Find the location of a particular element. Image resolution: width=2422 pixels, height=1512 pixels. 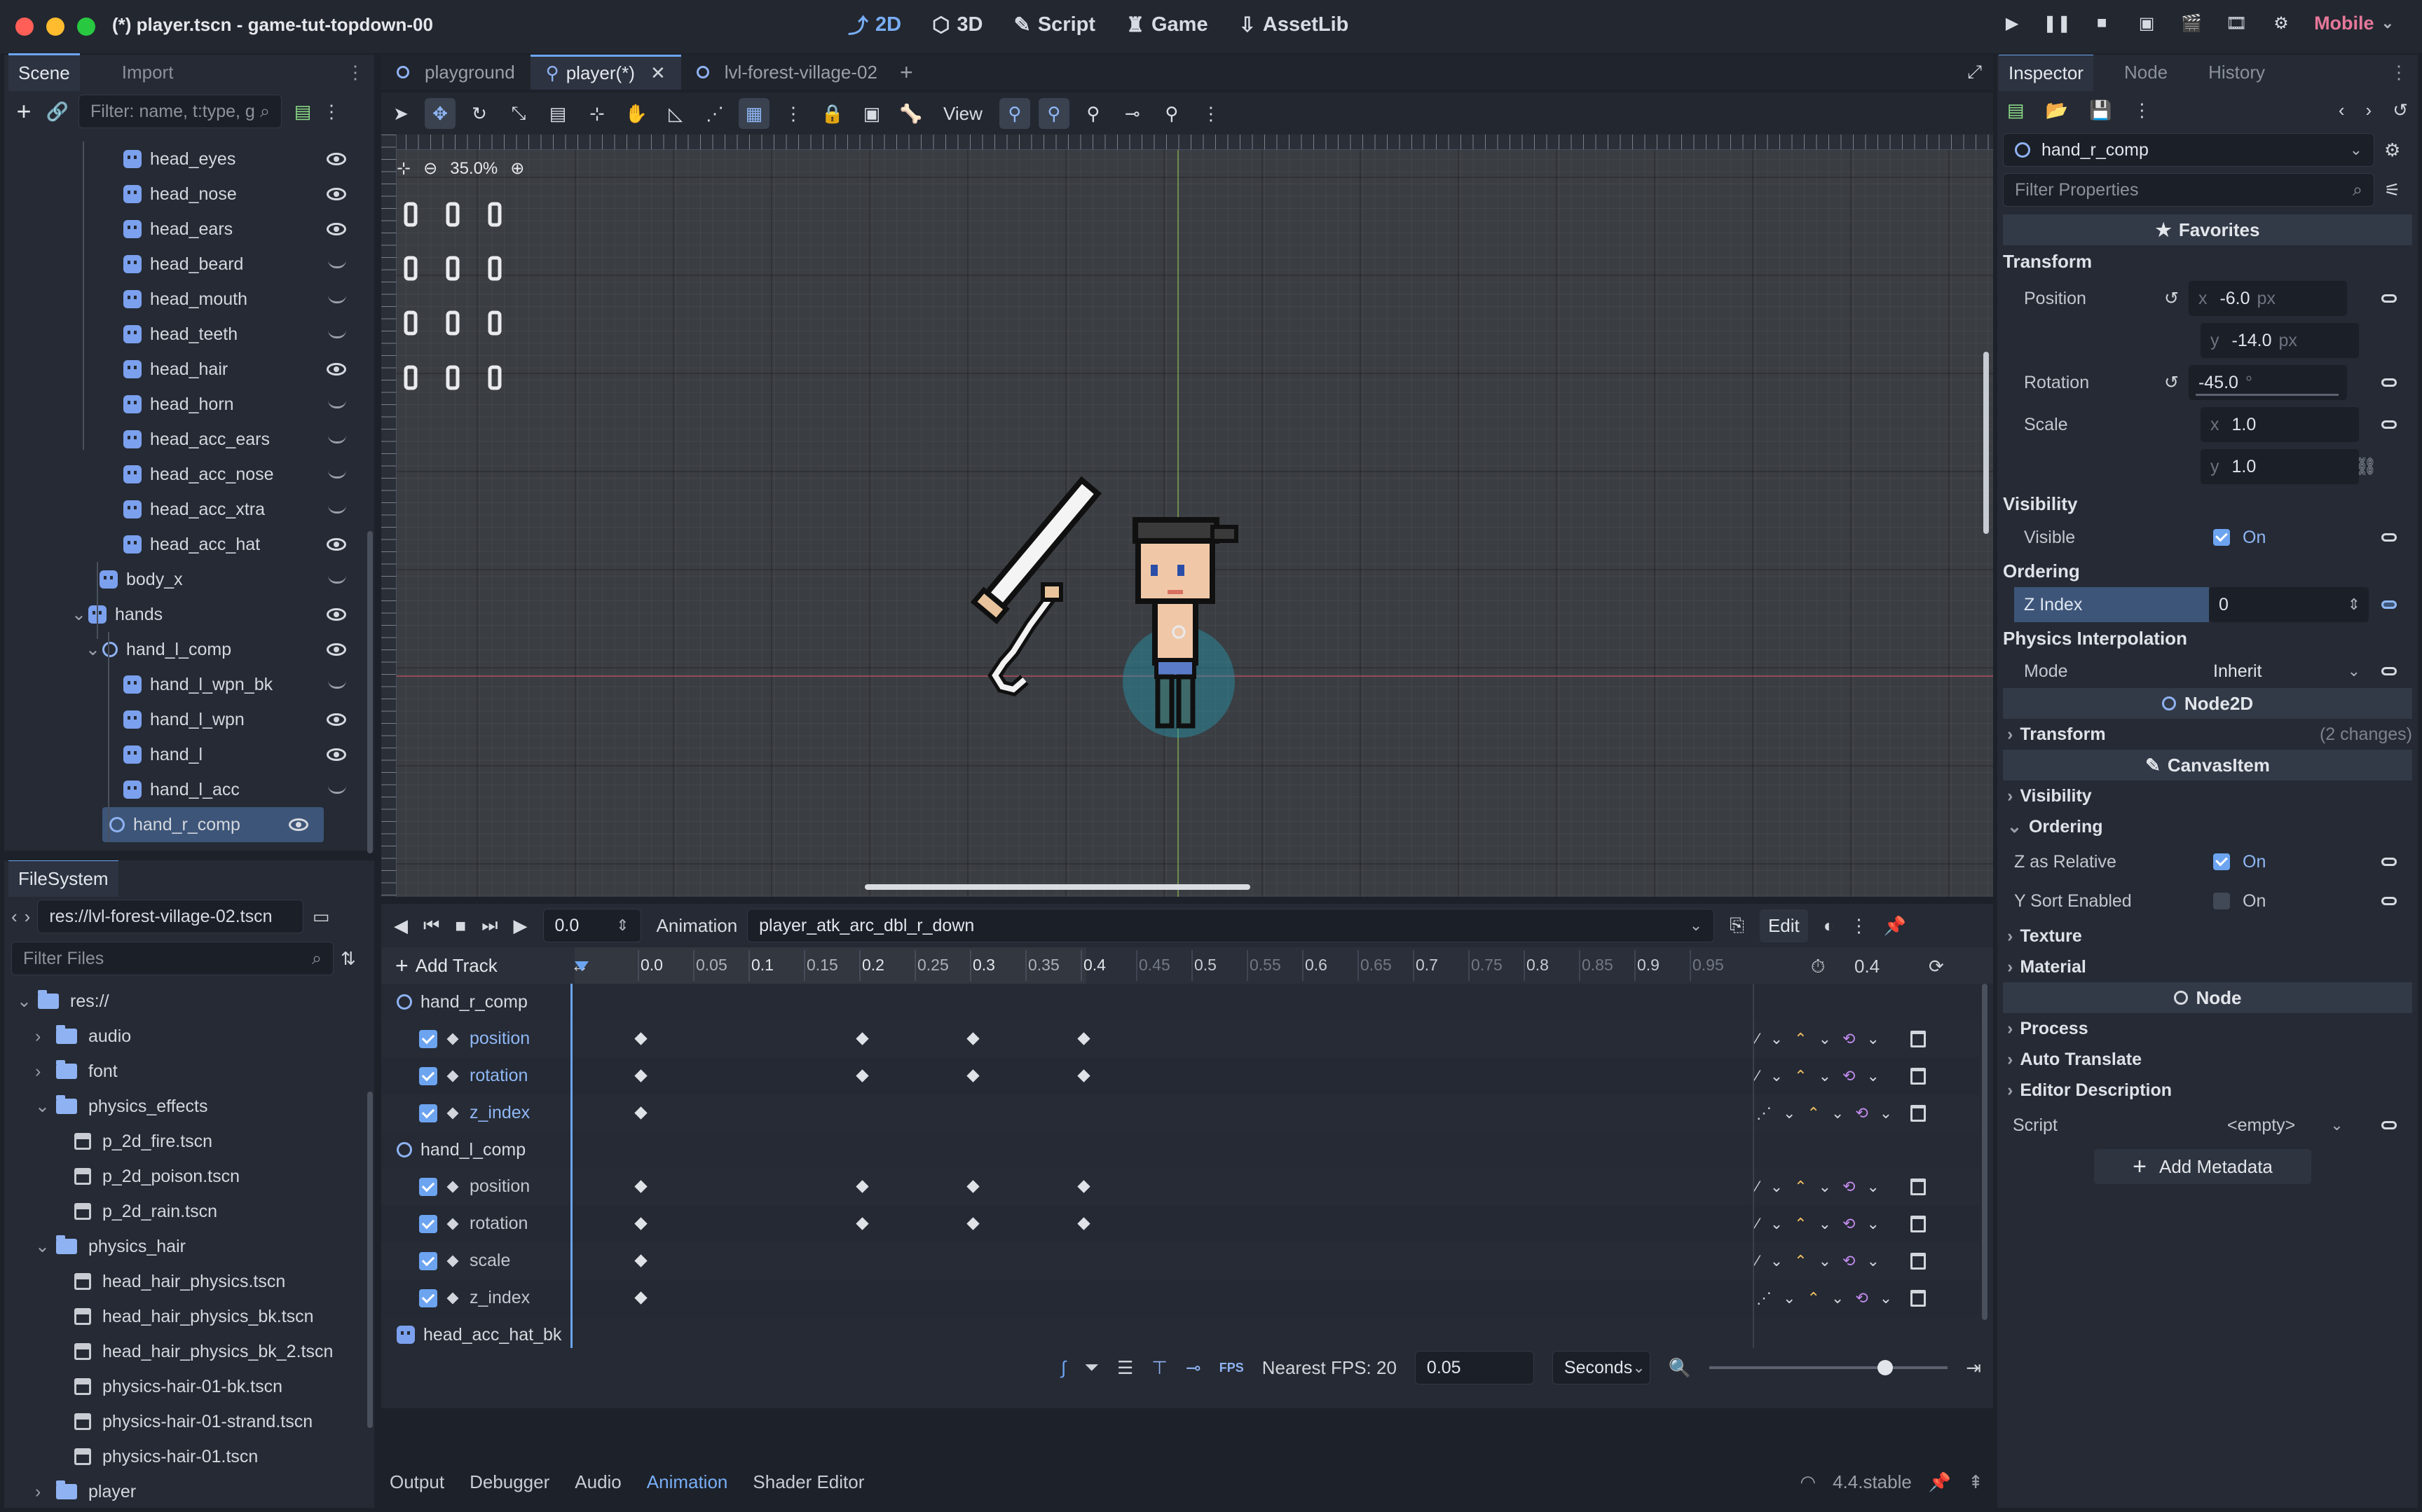

close-icon: ✕ is located at coordinates (658, 73).